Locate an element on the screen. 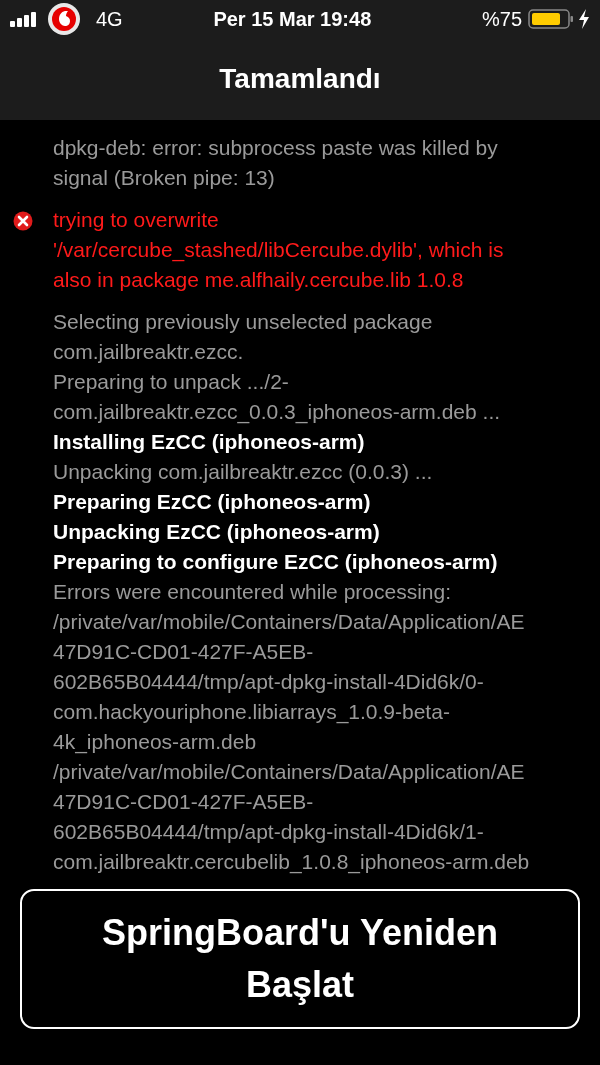 This screenshot has height=1065, width=600. log-line: '/var/cercube_stashed/libCercube.dylib', which is is located at coordinates (278, 250).